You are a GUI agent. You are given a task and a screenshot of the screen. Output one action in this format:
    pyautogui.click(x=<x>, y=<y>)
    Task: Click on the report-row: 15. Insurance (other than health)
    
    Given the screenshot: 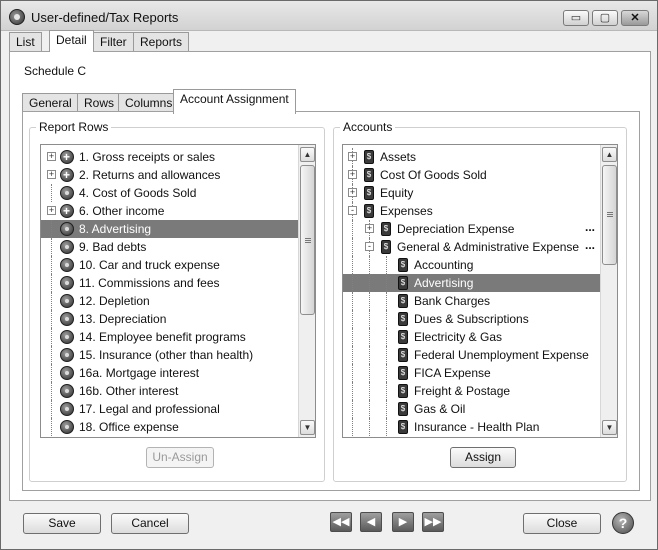 What is the action you would take?
    pyautogui.click(x=170, y=355)
    